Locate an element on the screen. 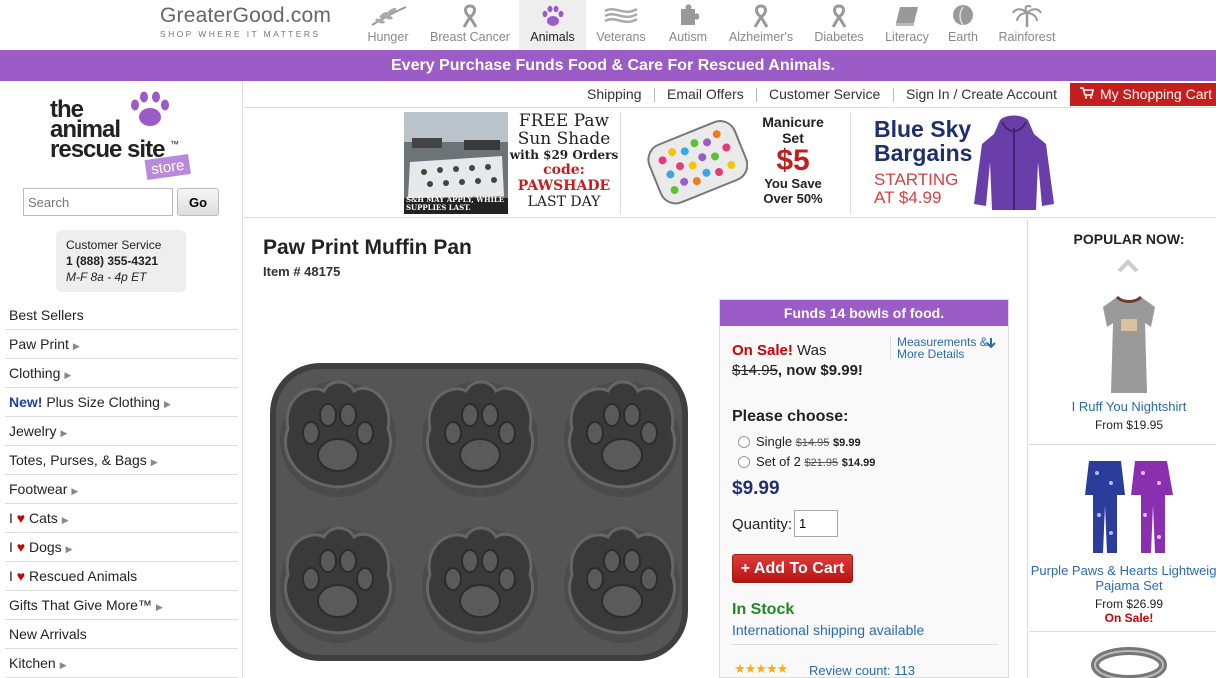 This screenshot has width=1216, height=678. paw-icon is located at coordinates (552, 15).